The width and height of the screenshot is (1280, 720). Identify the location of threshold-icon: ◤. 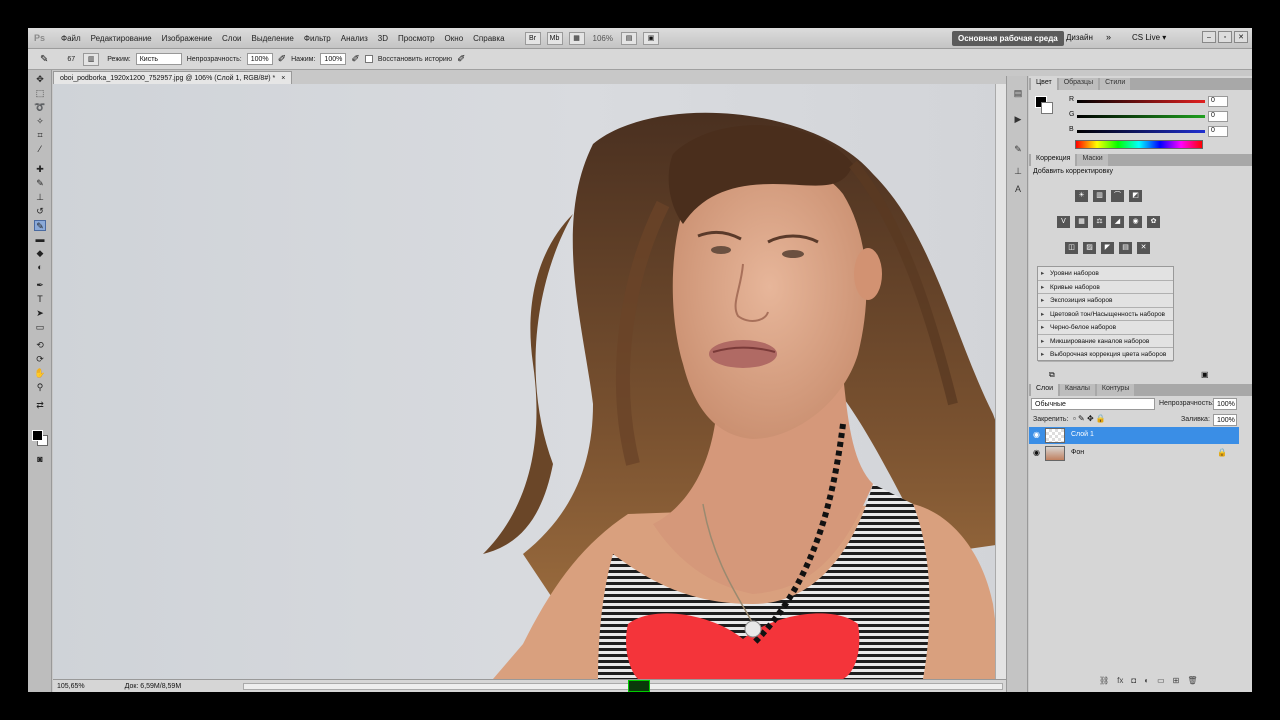
(1107, 248).